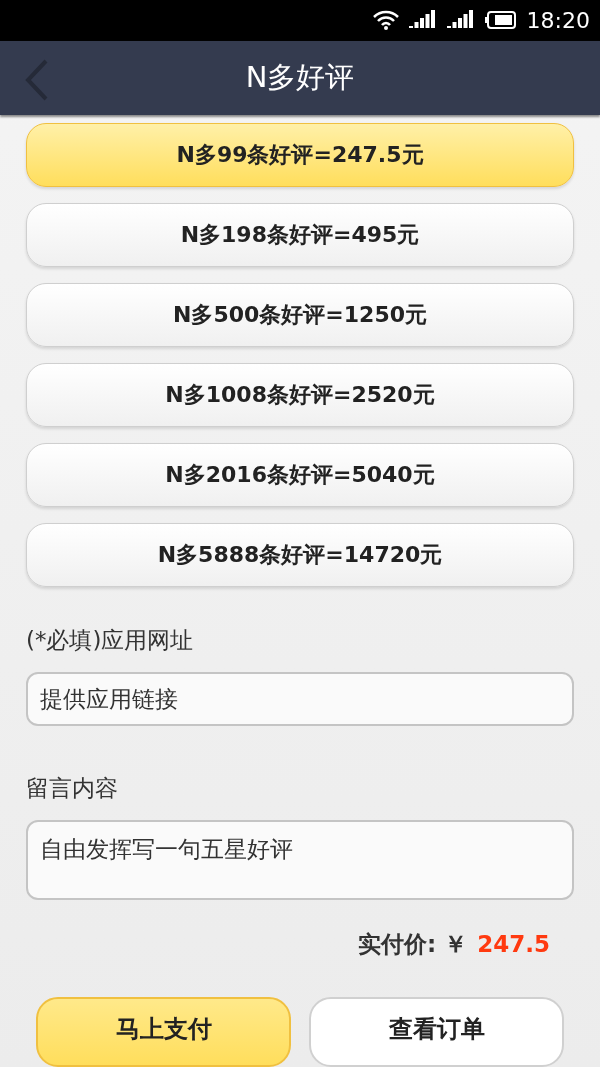 Image resolution: width=600 pixels, height=1067 pixels. I want to click on wifi-icon, so click(385, 20).